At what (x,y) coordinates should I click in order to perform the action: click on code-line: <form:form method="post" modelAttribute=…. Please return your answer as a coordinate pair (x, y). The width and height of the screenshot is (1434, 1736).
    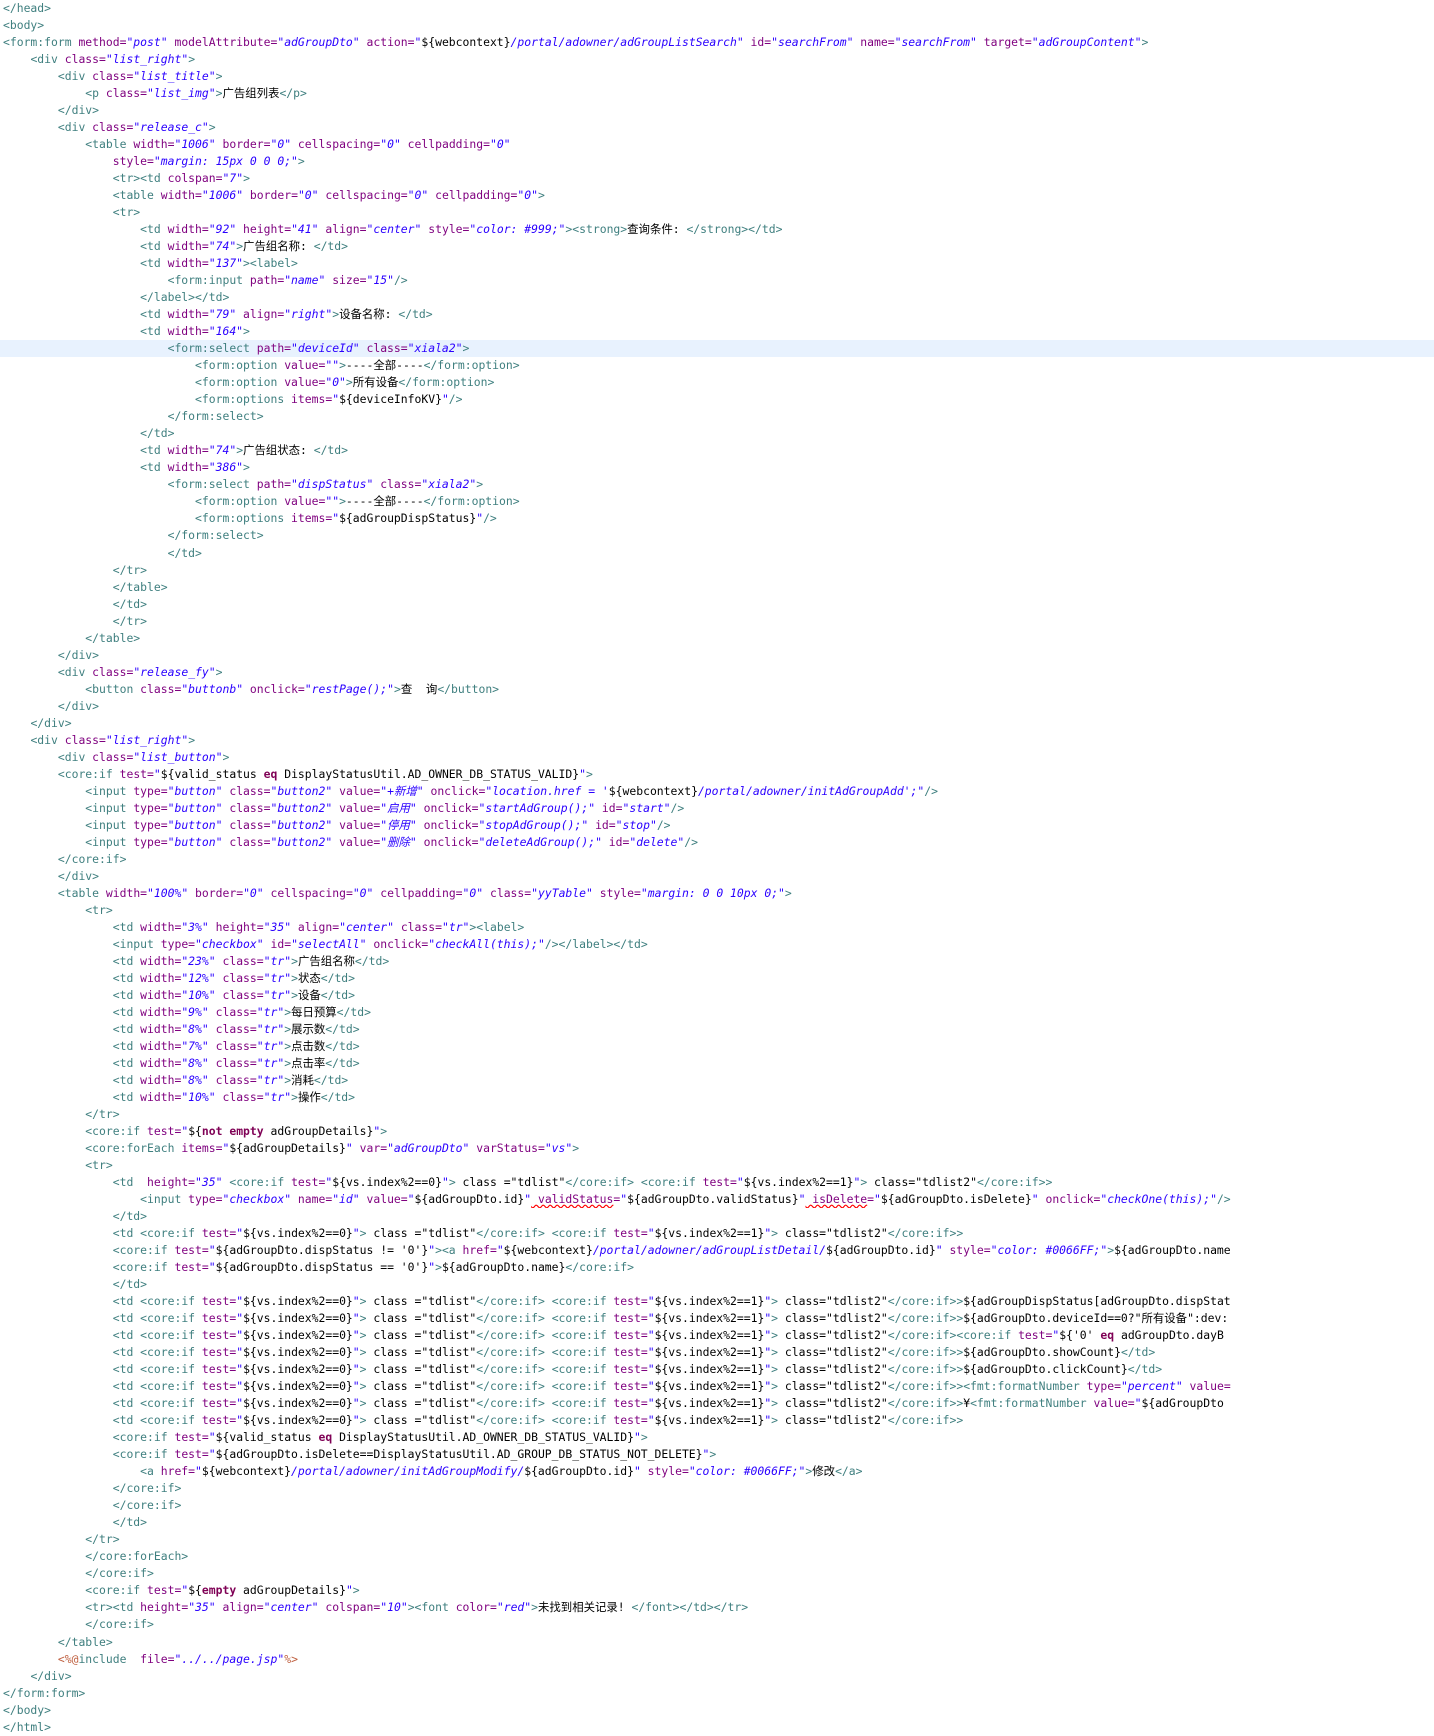
    Looking at the image, I should click on (717, 42).